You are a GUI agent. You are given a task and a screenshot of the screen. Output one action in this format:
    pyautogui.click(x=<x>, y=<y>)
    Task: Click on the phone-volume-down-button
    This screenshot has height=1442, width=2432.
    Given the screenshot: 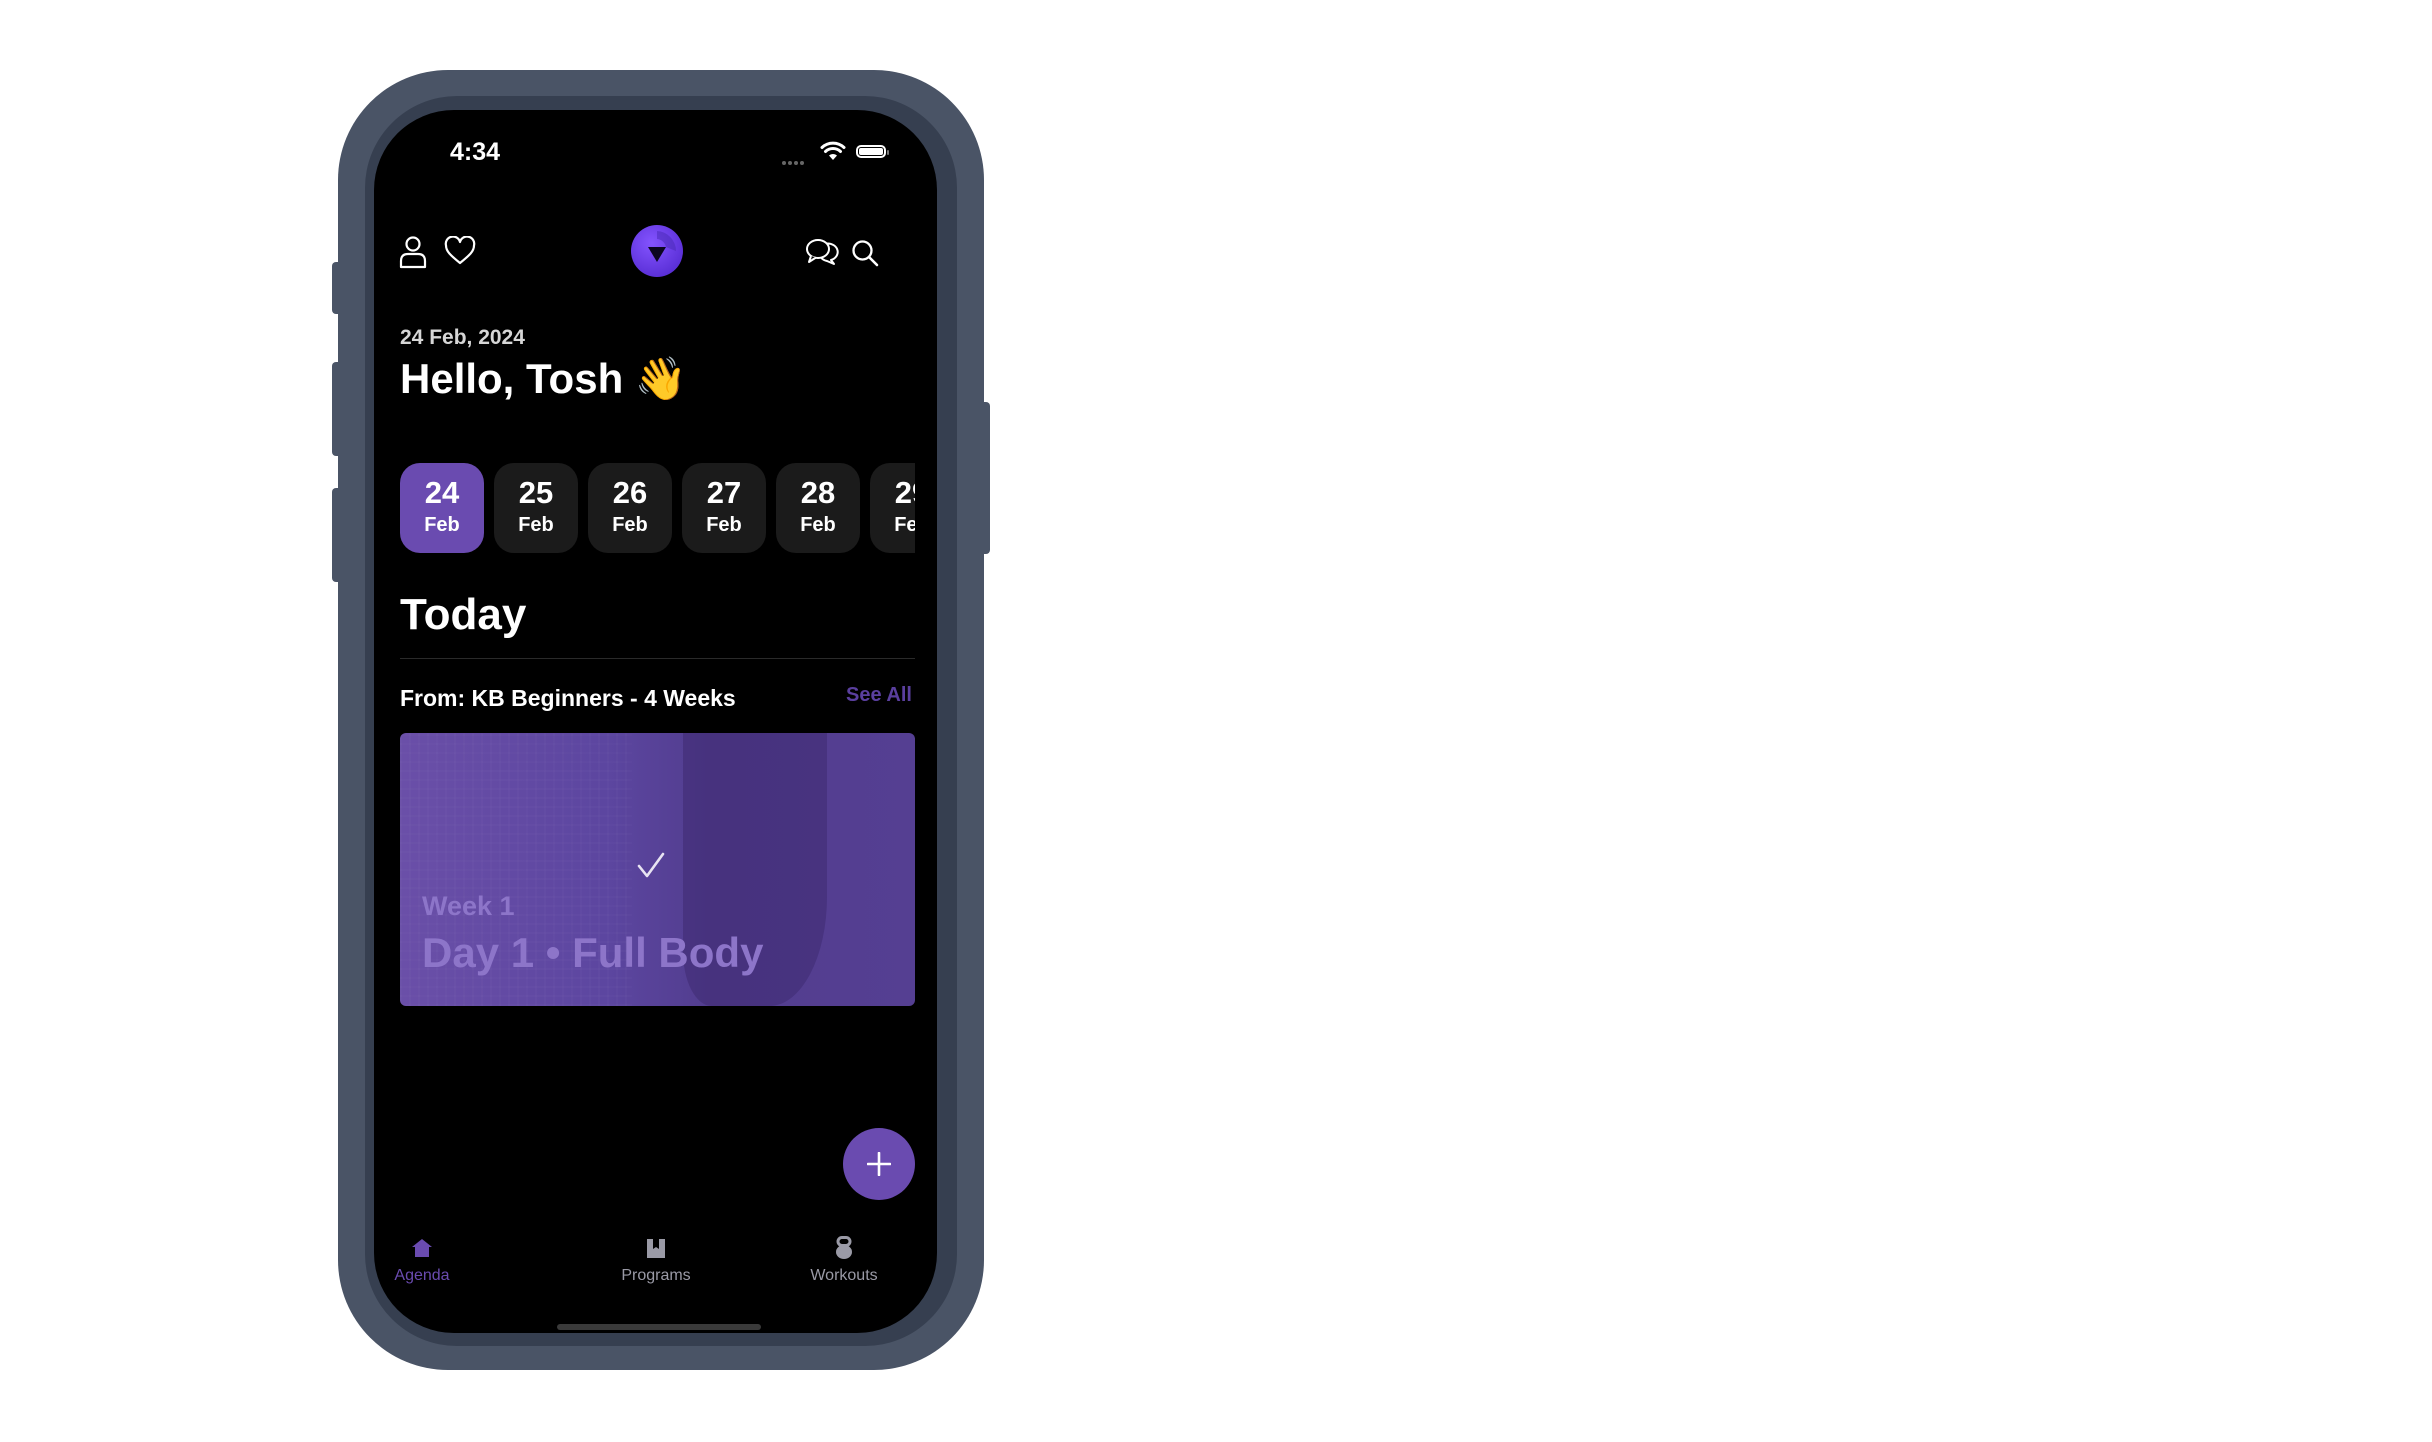 What is the action you would take?
    pyautogui.click(x=337, y=535)
    